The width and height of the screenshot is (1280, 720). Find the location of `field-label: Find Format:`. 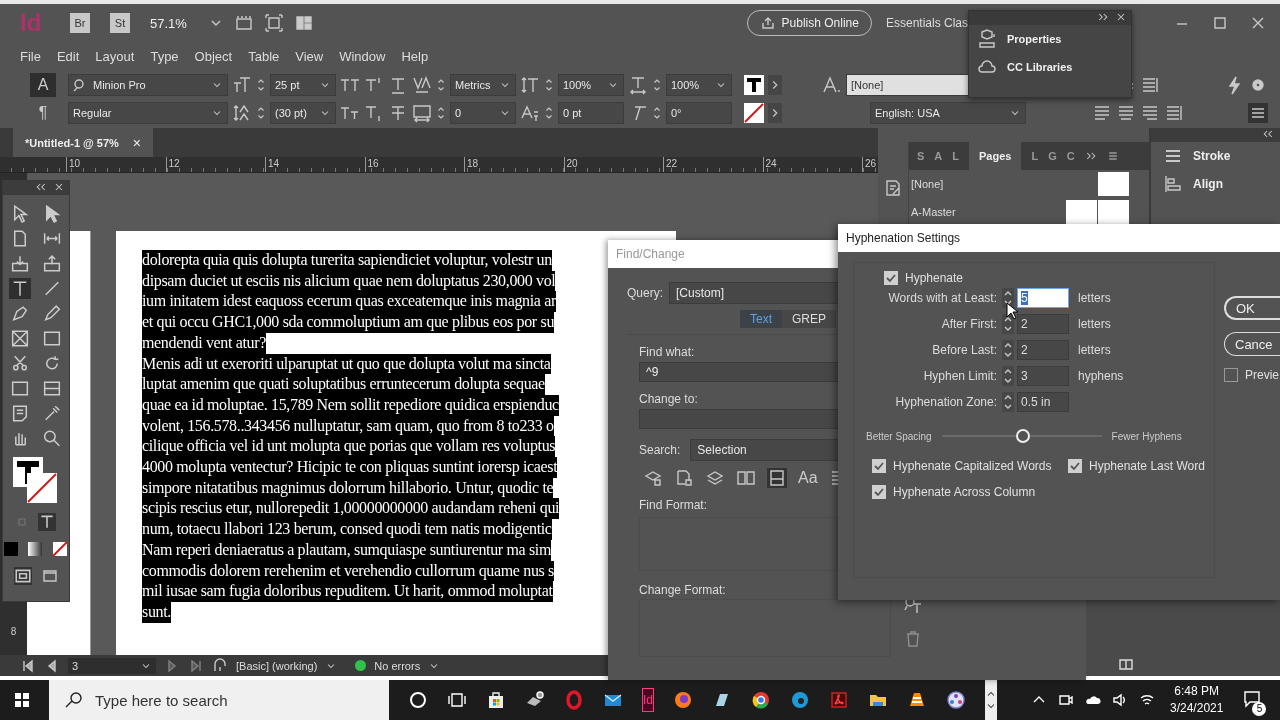

field-label: Find Format: is located at coordinates (673, 505).